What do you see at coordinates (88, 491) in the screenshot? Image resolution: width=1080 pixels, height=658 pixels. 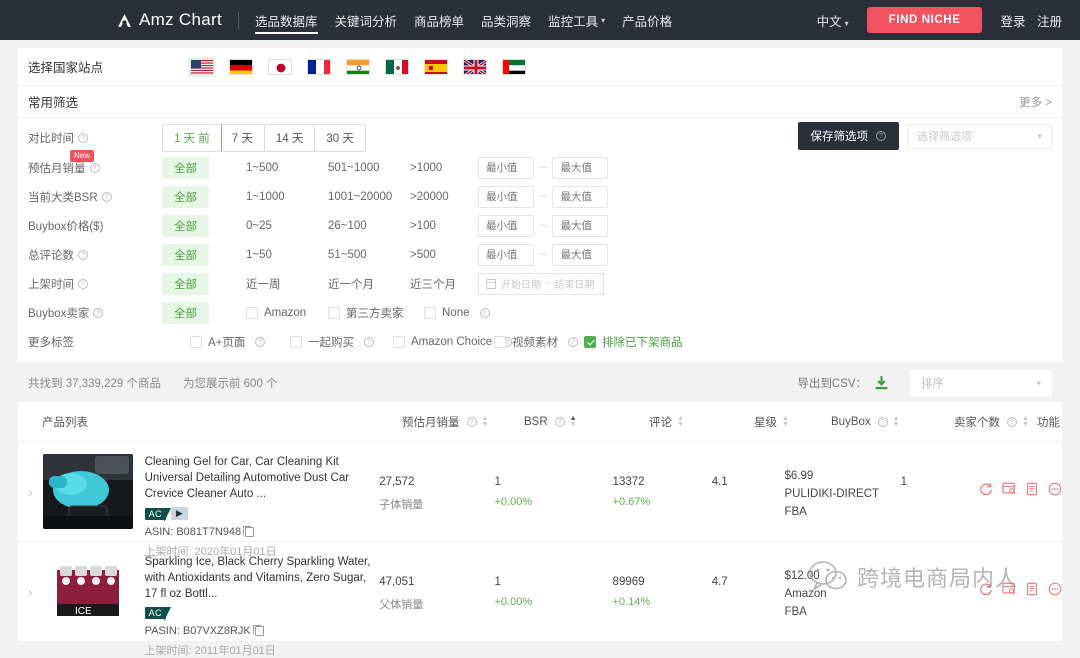 I see `product-thumbnail` at bounding box center [88, 491].